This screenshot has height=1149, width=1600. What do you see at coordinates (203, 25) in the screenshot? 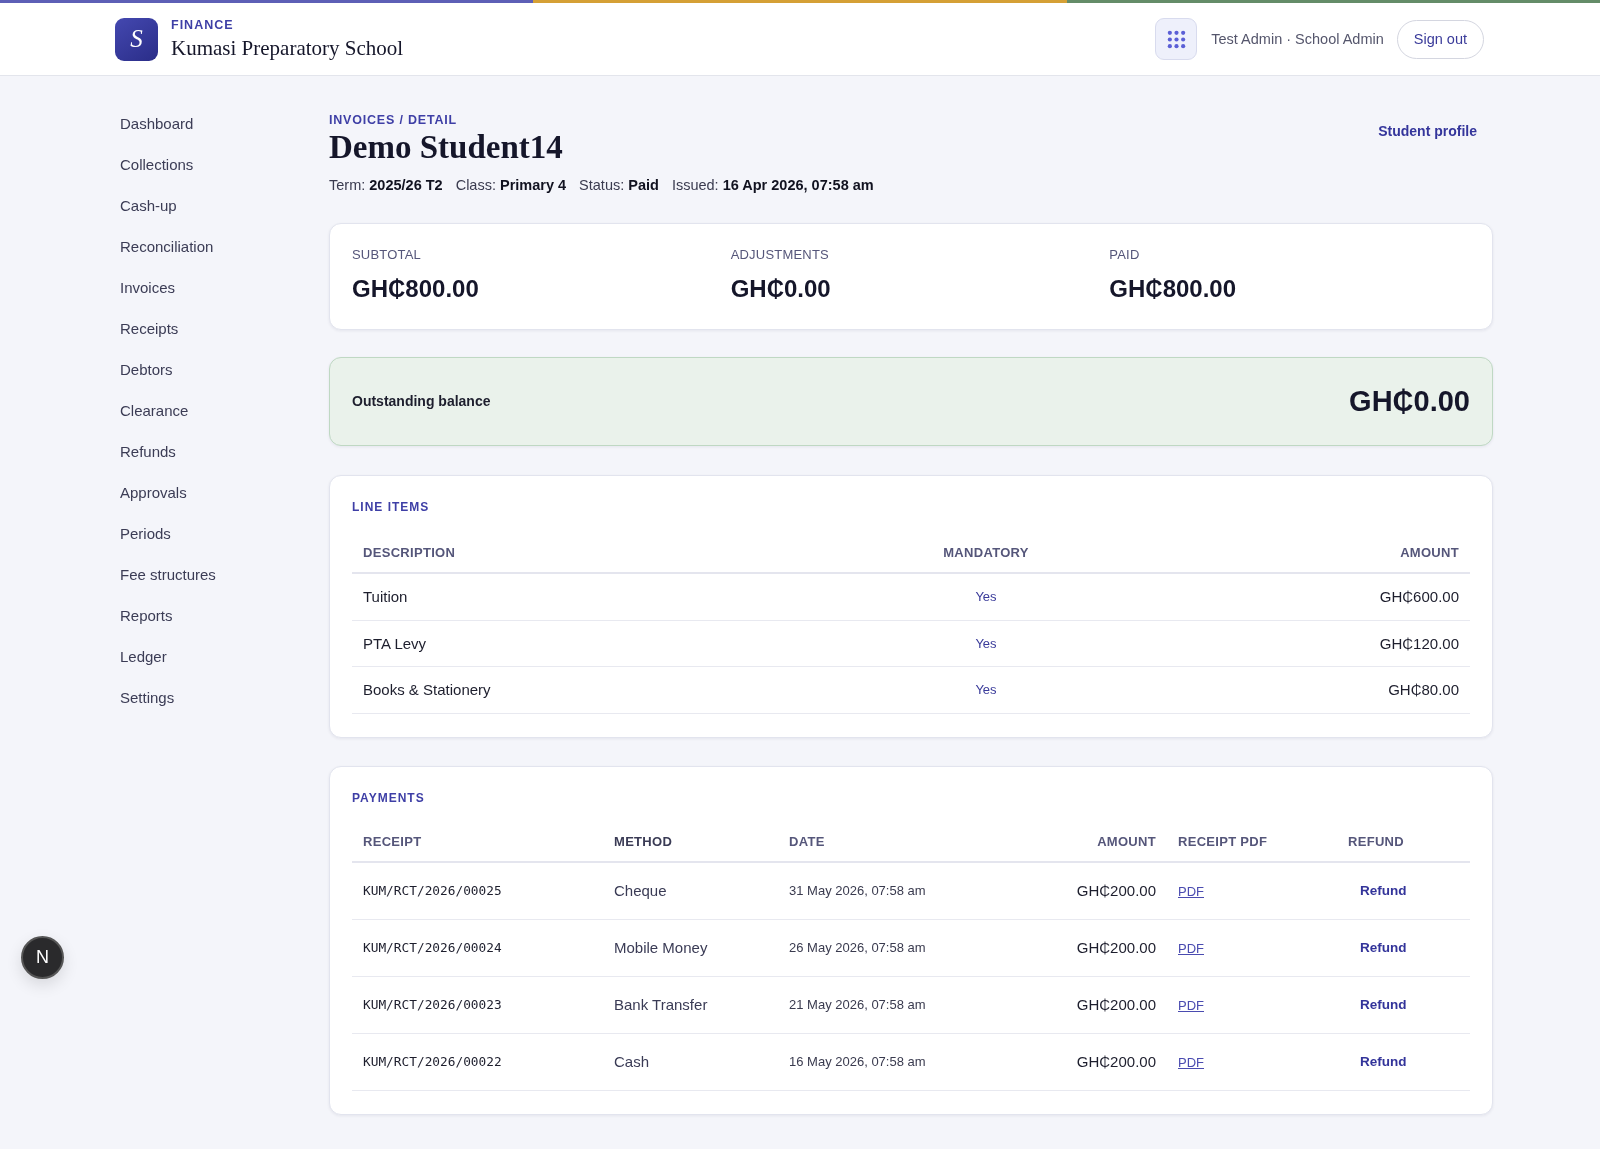
I see `section-label: FINANCE` at bounding box center [203, 25].